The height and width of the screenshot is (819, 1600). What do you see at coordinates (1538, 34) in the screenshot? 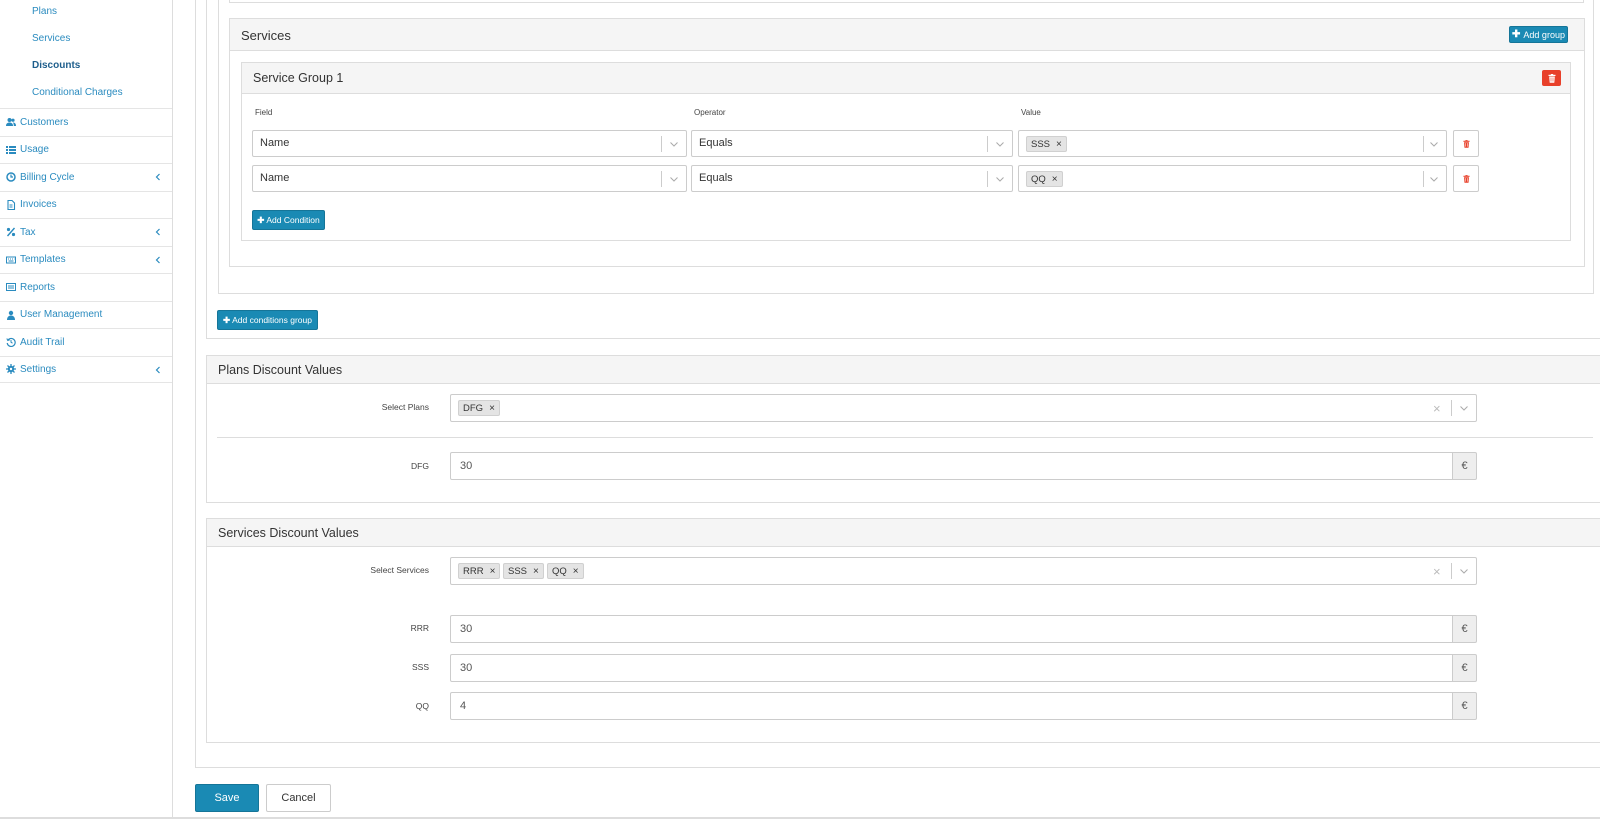
I see `add-group-button: ✚ Add group` at bounding box center [1538, 34].